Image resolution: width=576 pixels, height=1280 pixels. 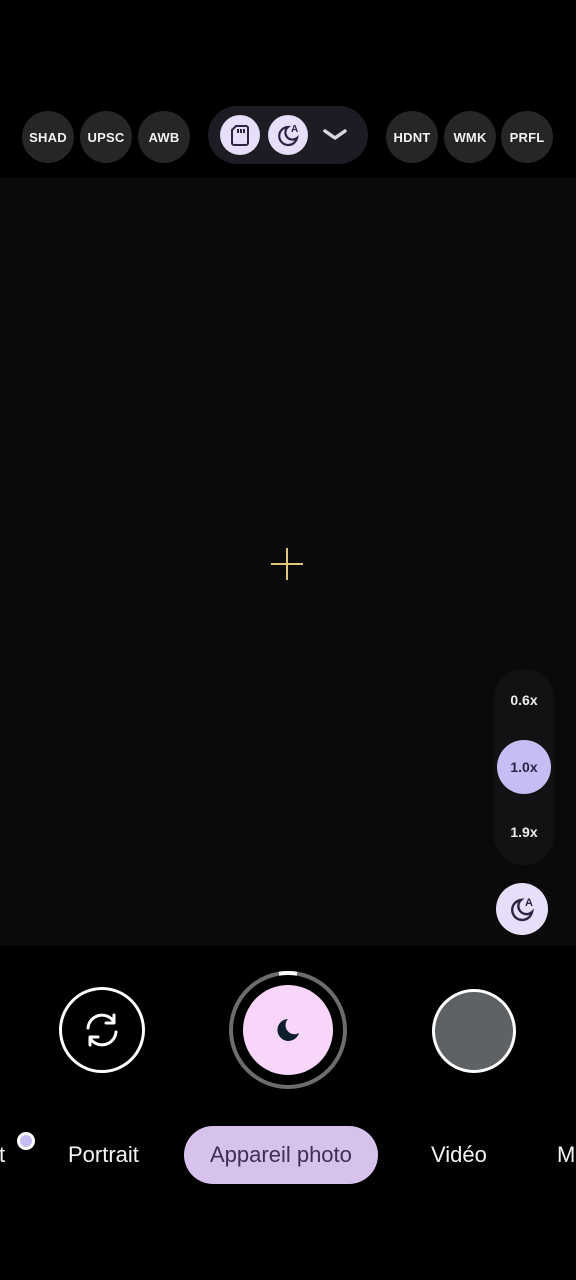 I want to click on zoom-option-1-0x: 1.0x, so click(x=524, y=767).